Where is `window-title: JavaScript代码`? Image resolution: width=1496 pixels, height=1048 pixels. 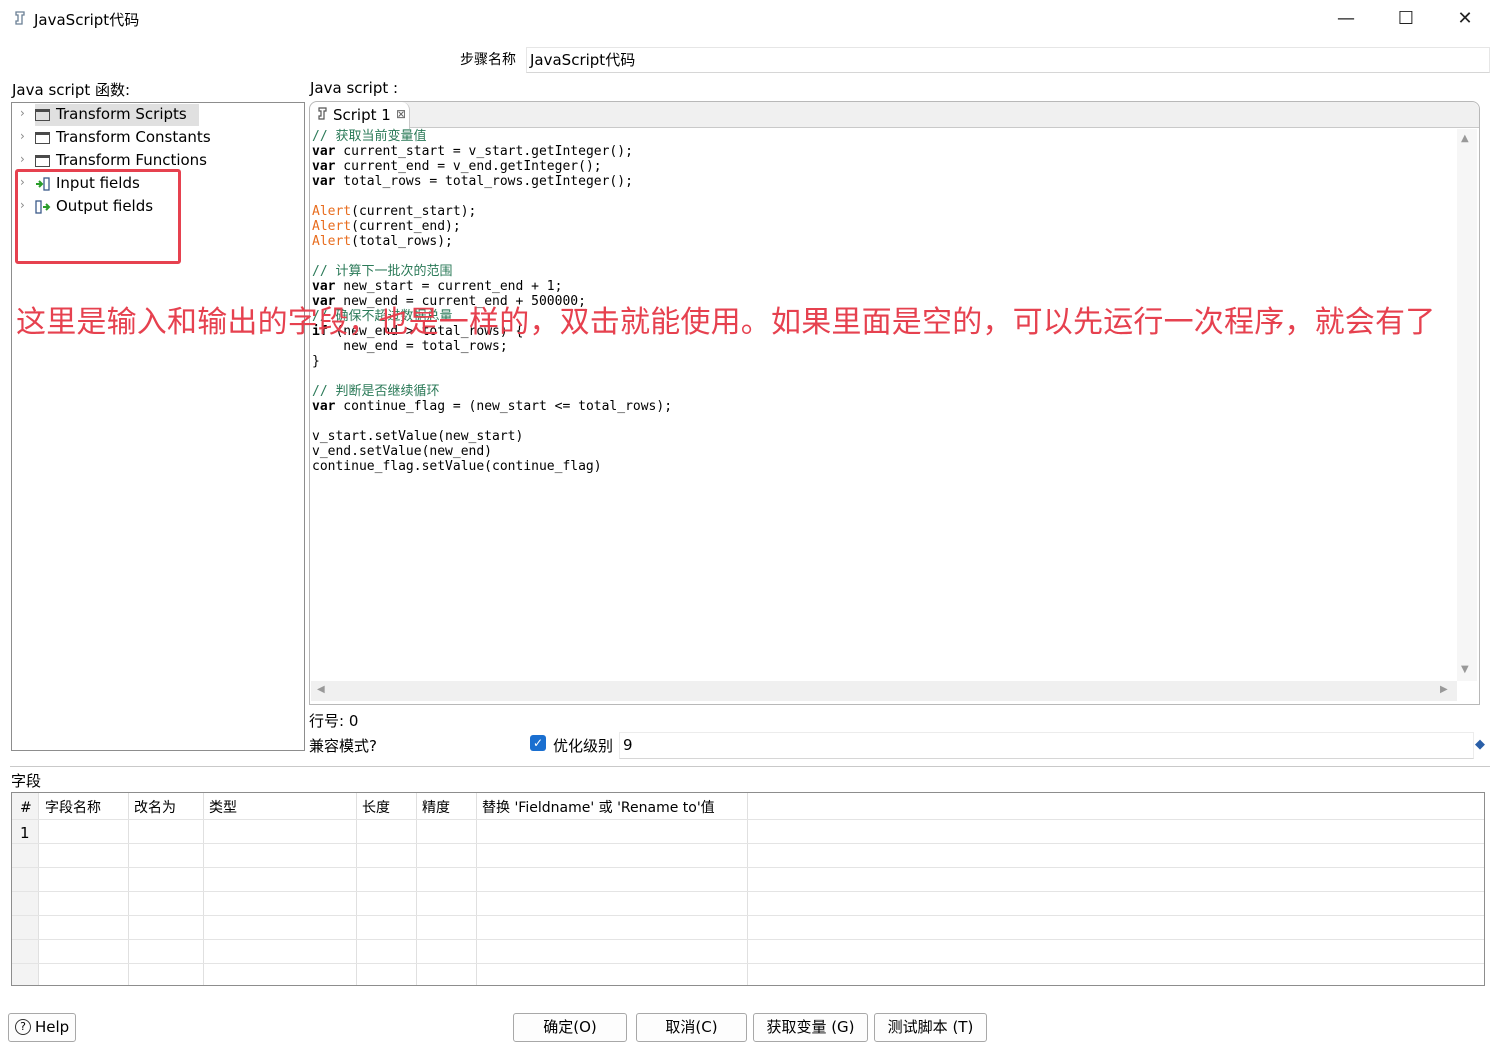 window-title: JavaScript代码 is located at coordinates (87, 20).